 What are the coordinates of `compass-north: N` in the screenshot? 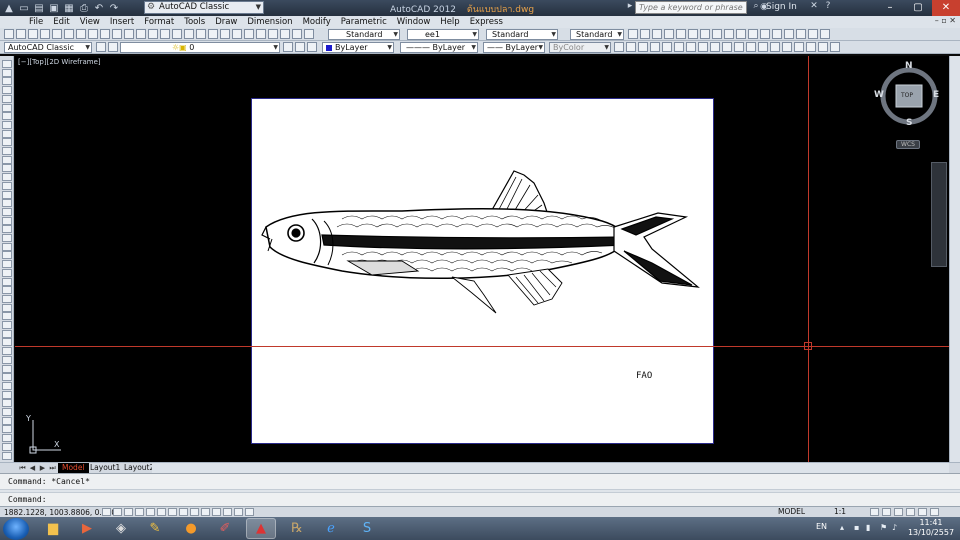 It's located at (909, 66).